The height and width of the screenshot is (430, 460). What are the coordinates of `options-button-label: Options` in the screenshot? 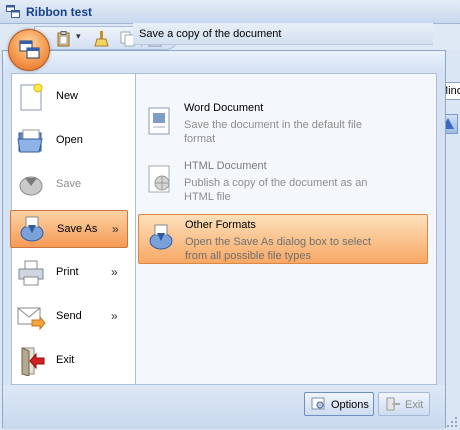 It's located at (350, 405).